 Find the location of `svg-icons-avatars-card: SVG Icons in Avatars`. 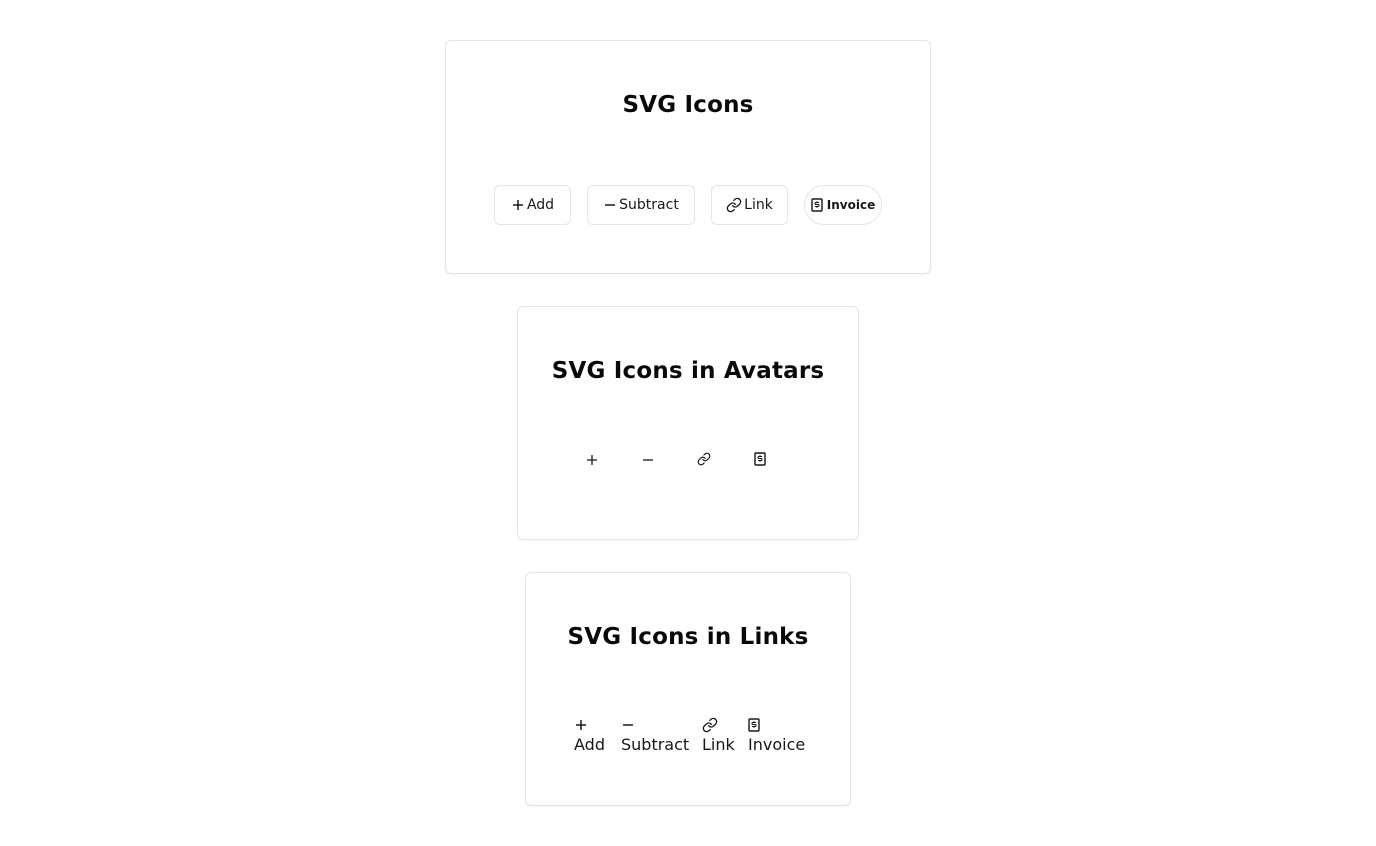

svg-icons-avatars-card: SVG Icons in Avatars is located at coordinates (688, 423).